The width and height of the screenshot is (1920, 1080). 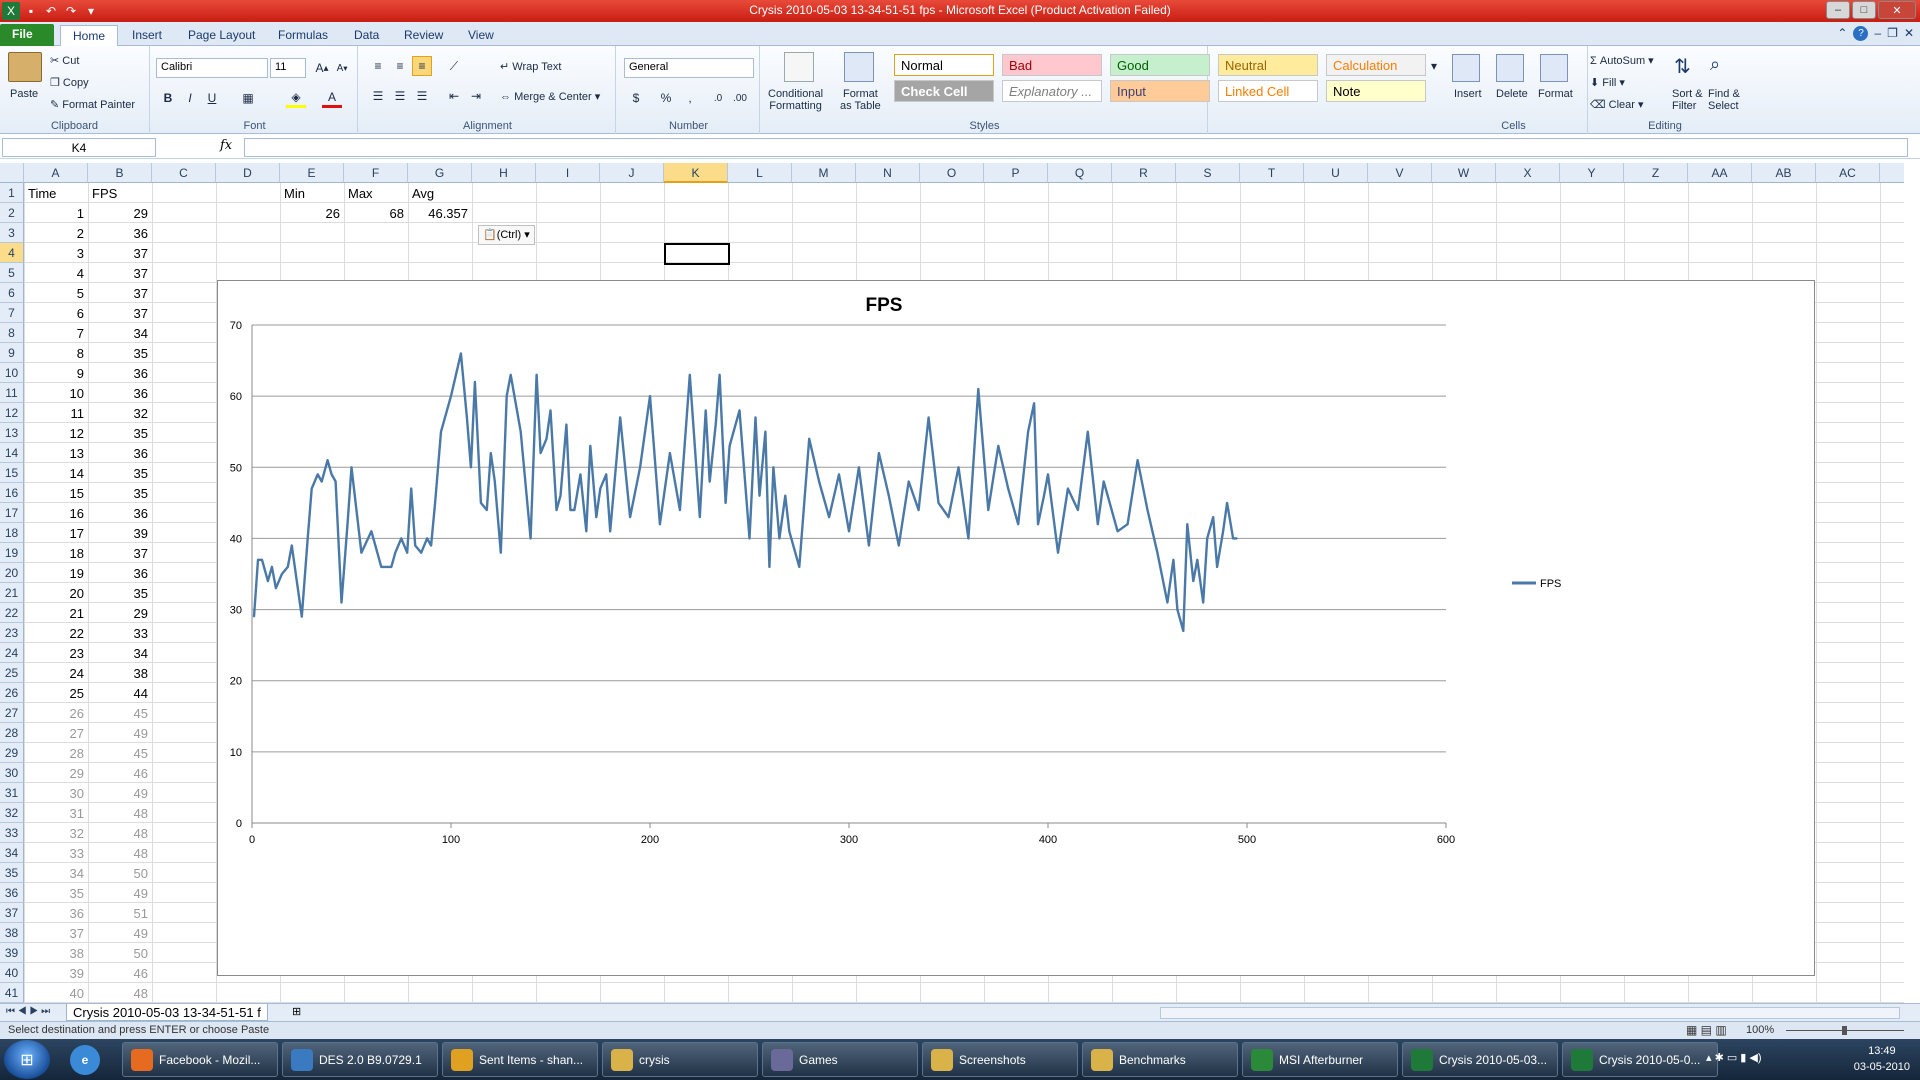 I want to click on delete-button: Delete, so click(x=1512, y=94).